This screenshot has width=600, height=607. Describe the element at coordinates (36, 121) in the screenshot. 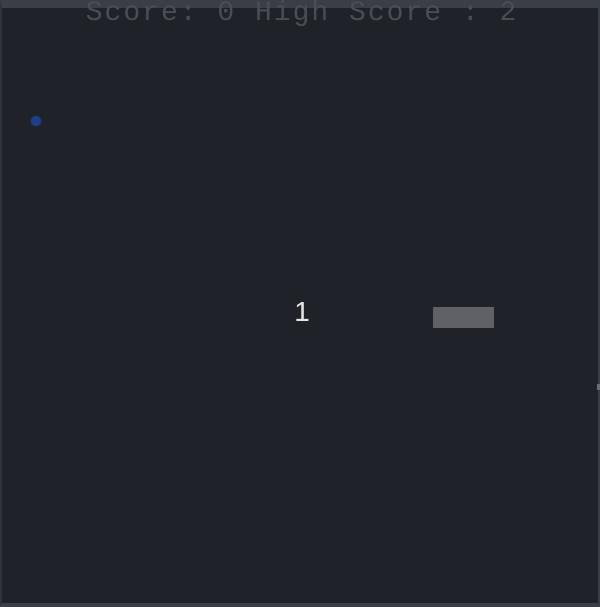

I see `ball` at that location.